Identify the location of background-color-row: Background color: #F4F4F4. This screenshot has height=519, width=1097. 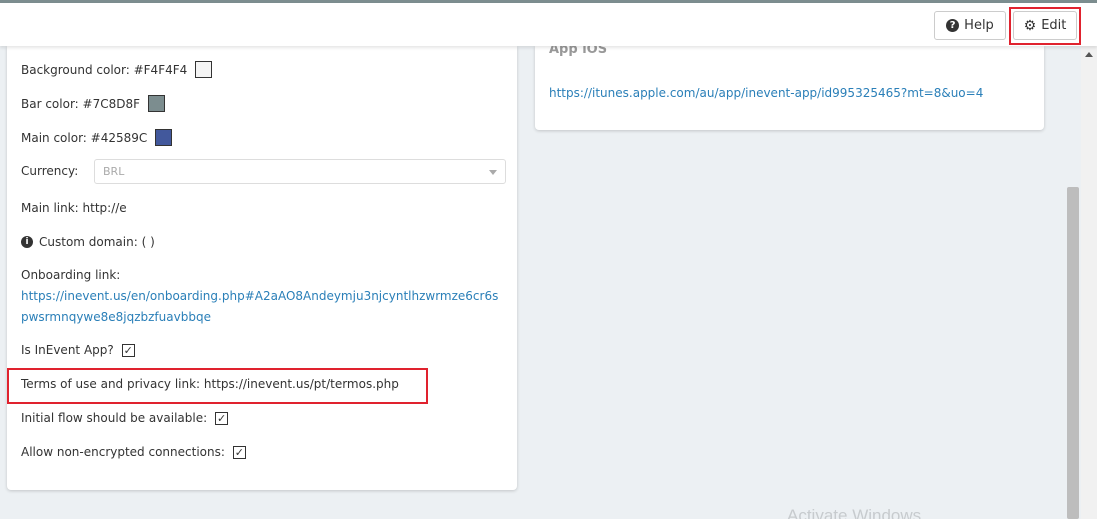
(117, 69).